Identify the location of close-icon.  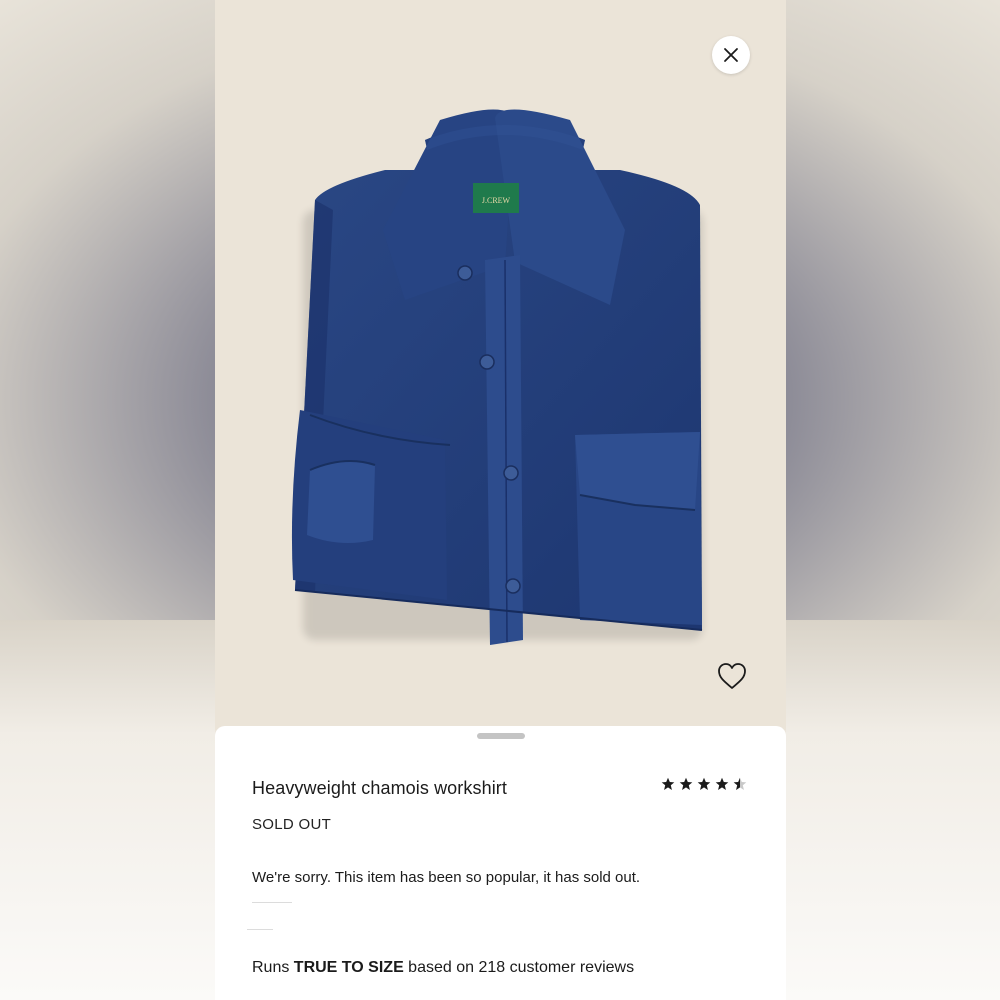
(731, 55).